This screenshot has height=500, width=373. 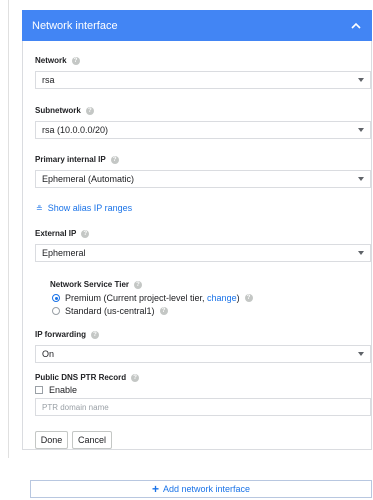 What do you see at coordinates (75, 25) in the screenshot?
I see `panel-title: Network interface` at bounding box center [75, 25].